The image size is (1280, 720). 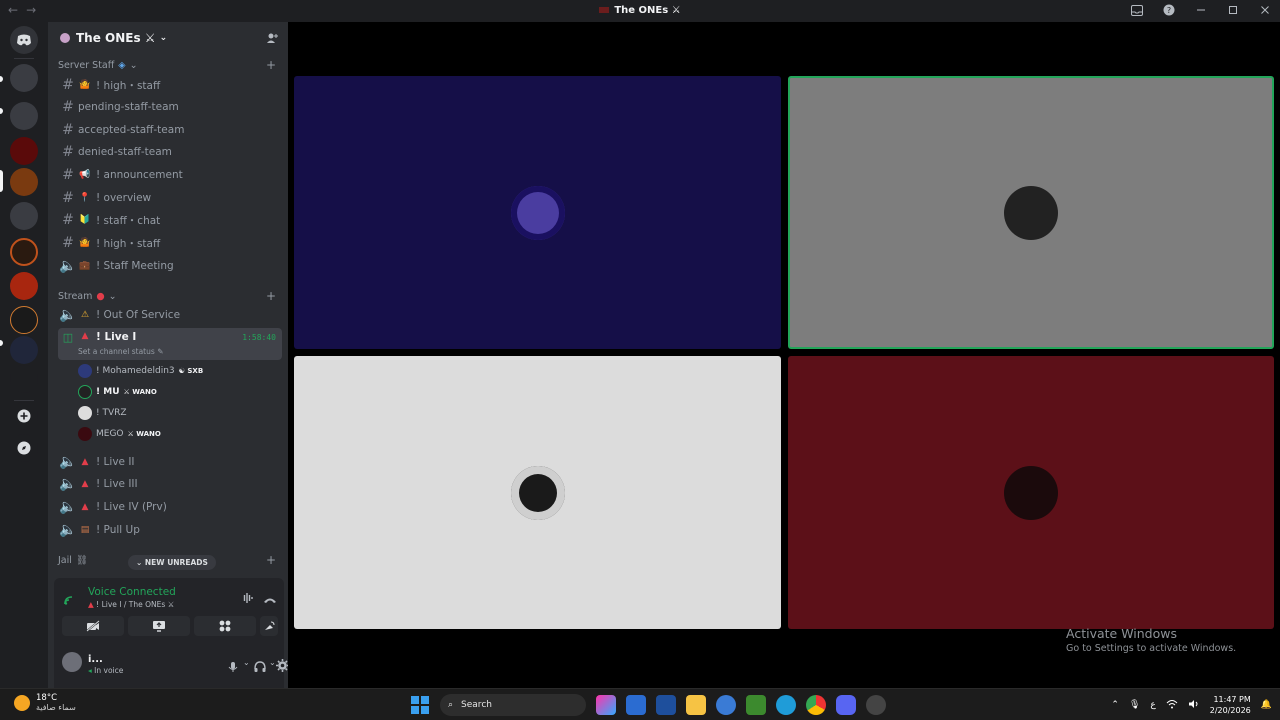 What do you see at coordinates (606, 705) in the screenshot?
I see `copilot-icon` at bounding box center [606, 705].